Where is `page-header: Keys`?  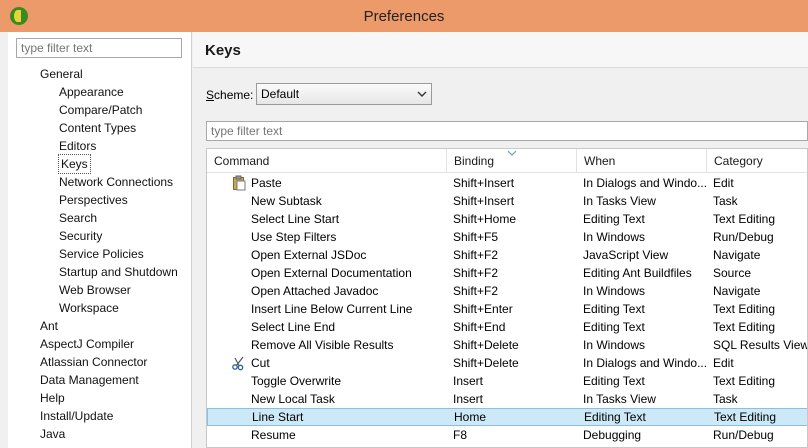
page-header: Keys is located at coordinates (500, 50).